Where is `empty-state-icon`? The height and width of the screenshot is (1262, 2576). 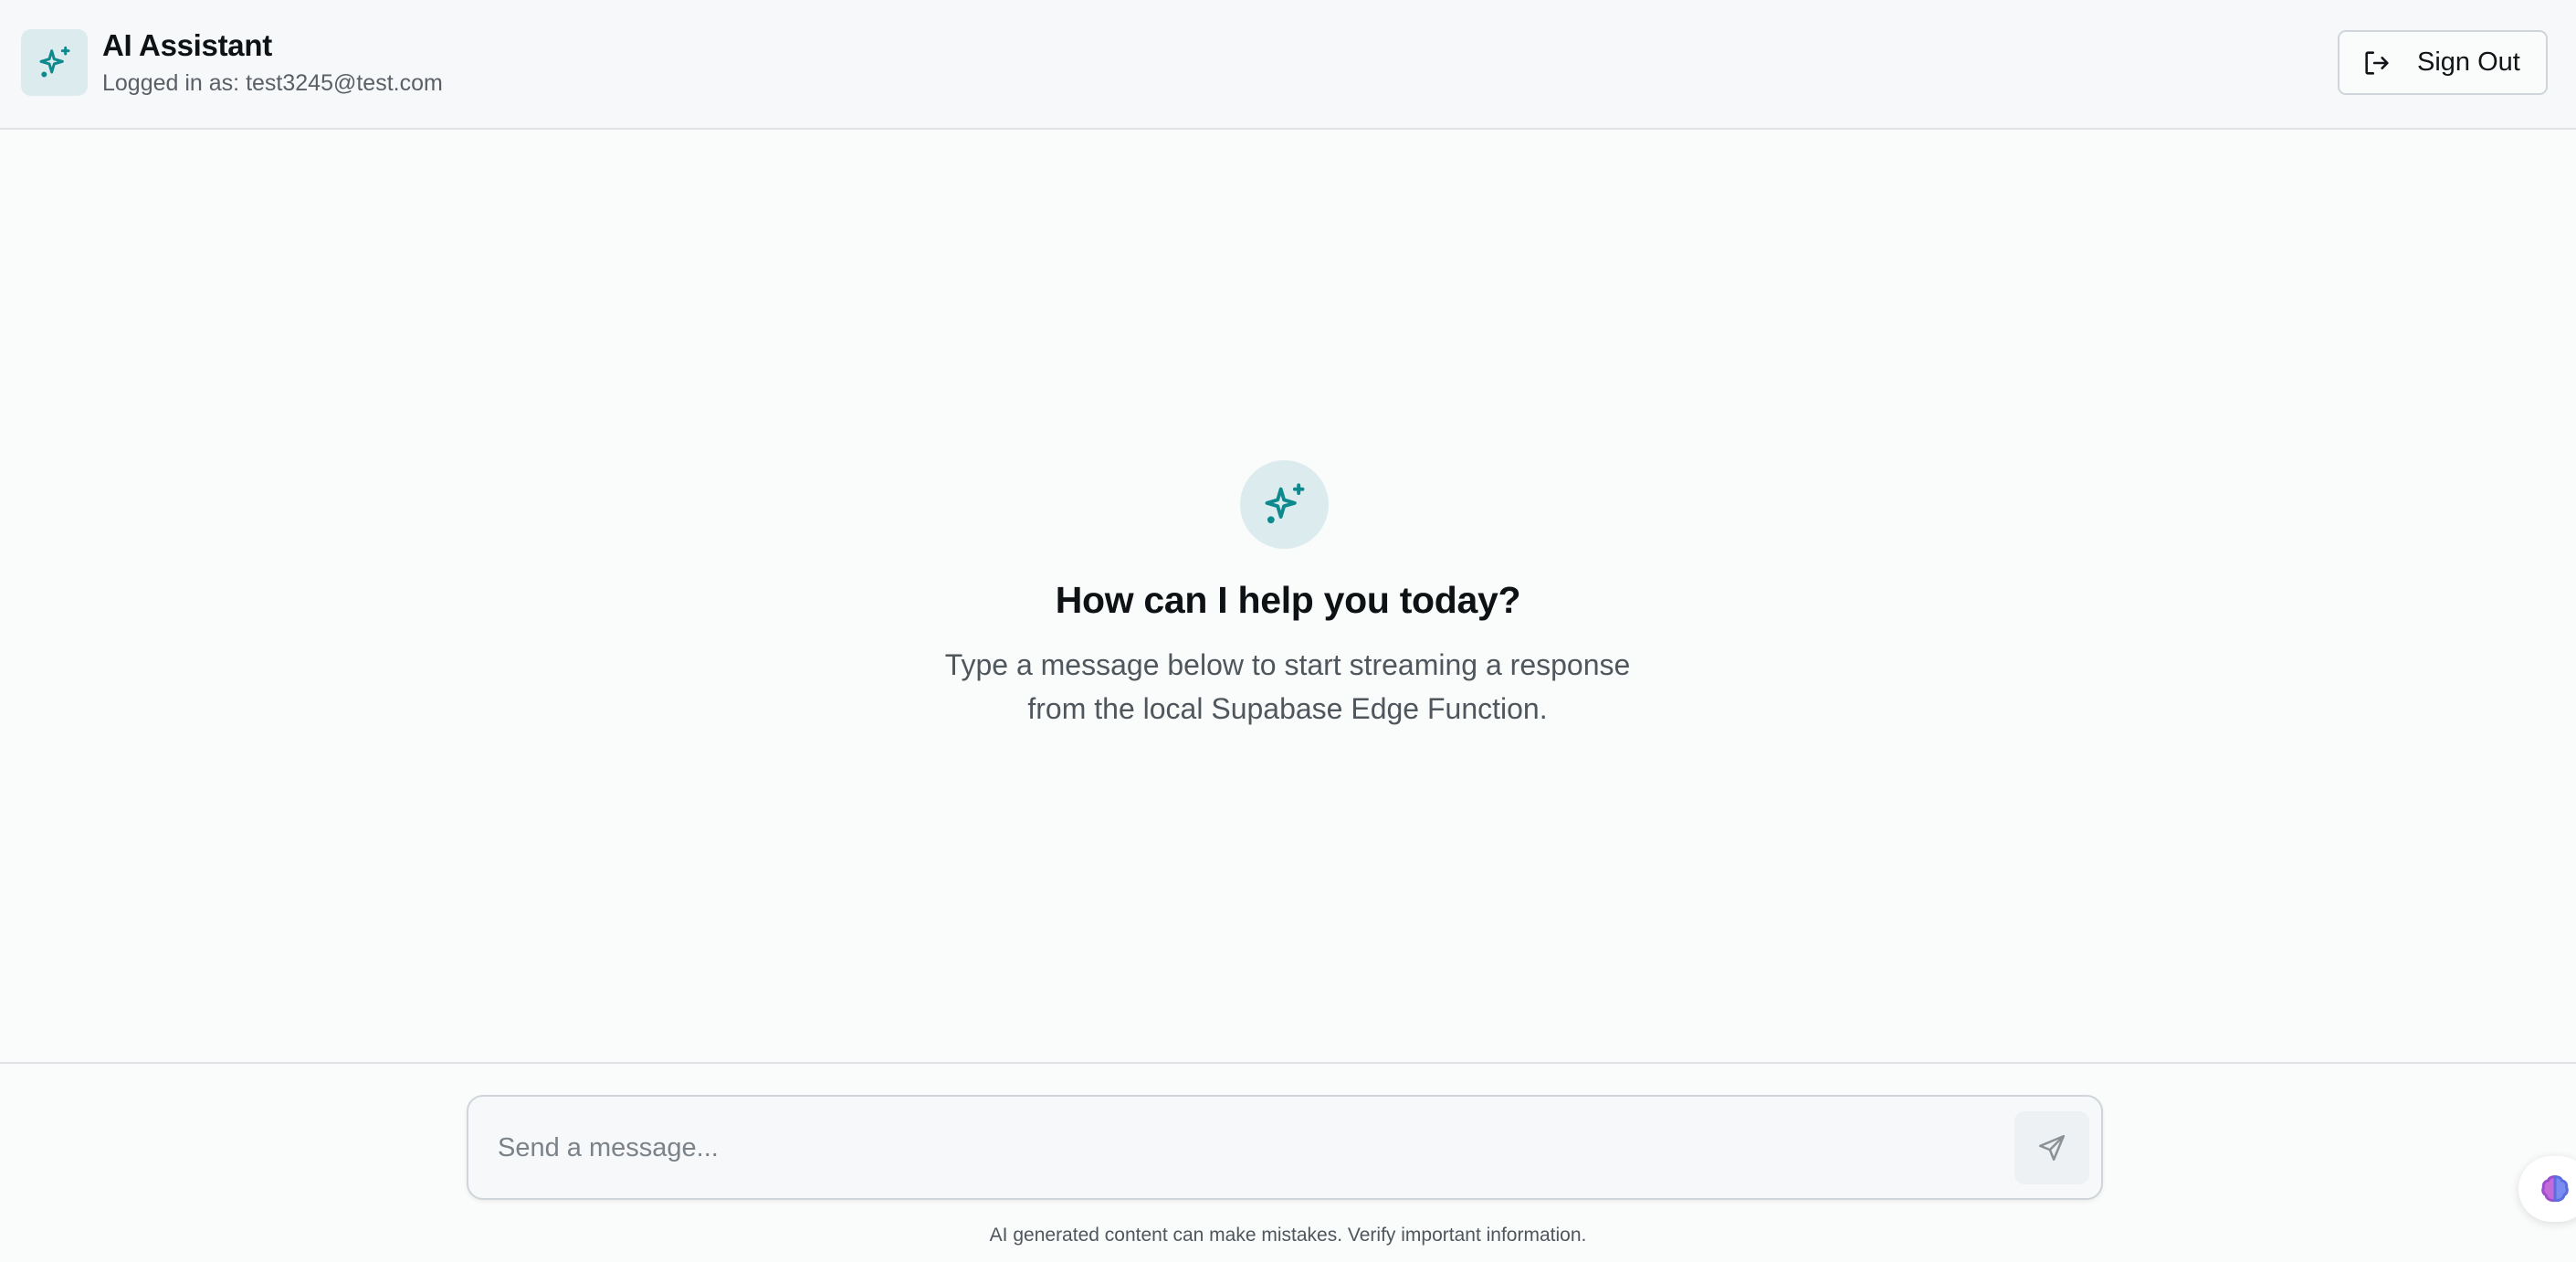 empty-state-icon is located at coordinates (1284, 504).